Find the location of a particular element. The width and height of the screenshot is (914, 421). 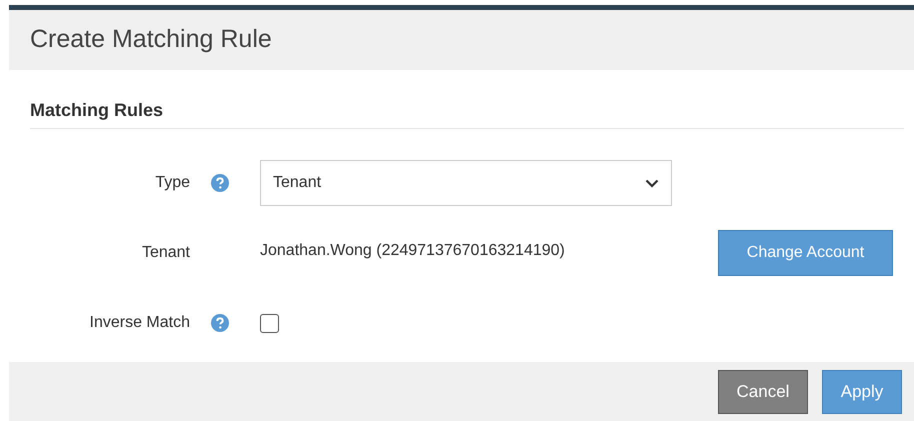

field-label: Inverse Match is located at coordinates (140, 323).